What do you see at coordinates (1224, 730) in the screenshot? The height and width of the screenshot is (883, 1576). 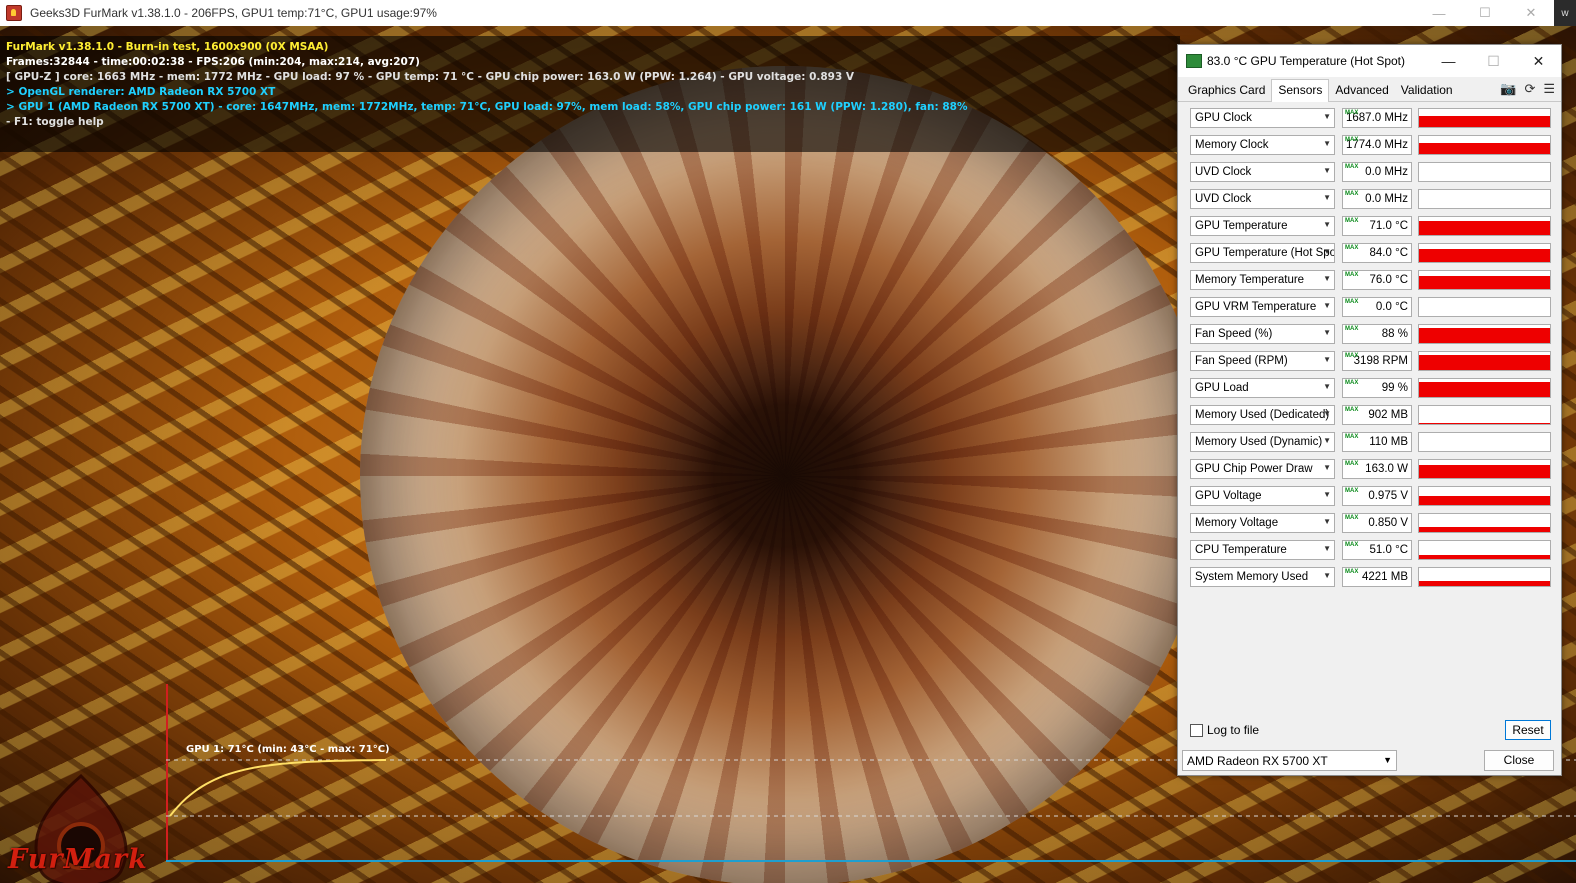 I see `log-to-file-checkbox: Log to file` at bounding box center [1224, 730].